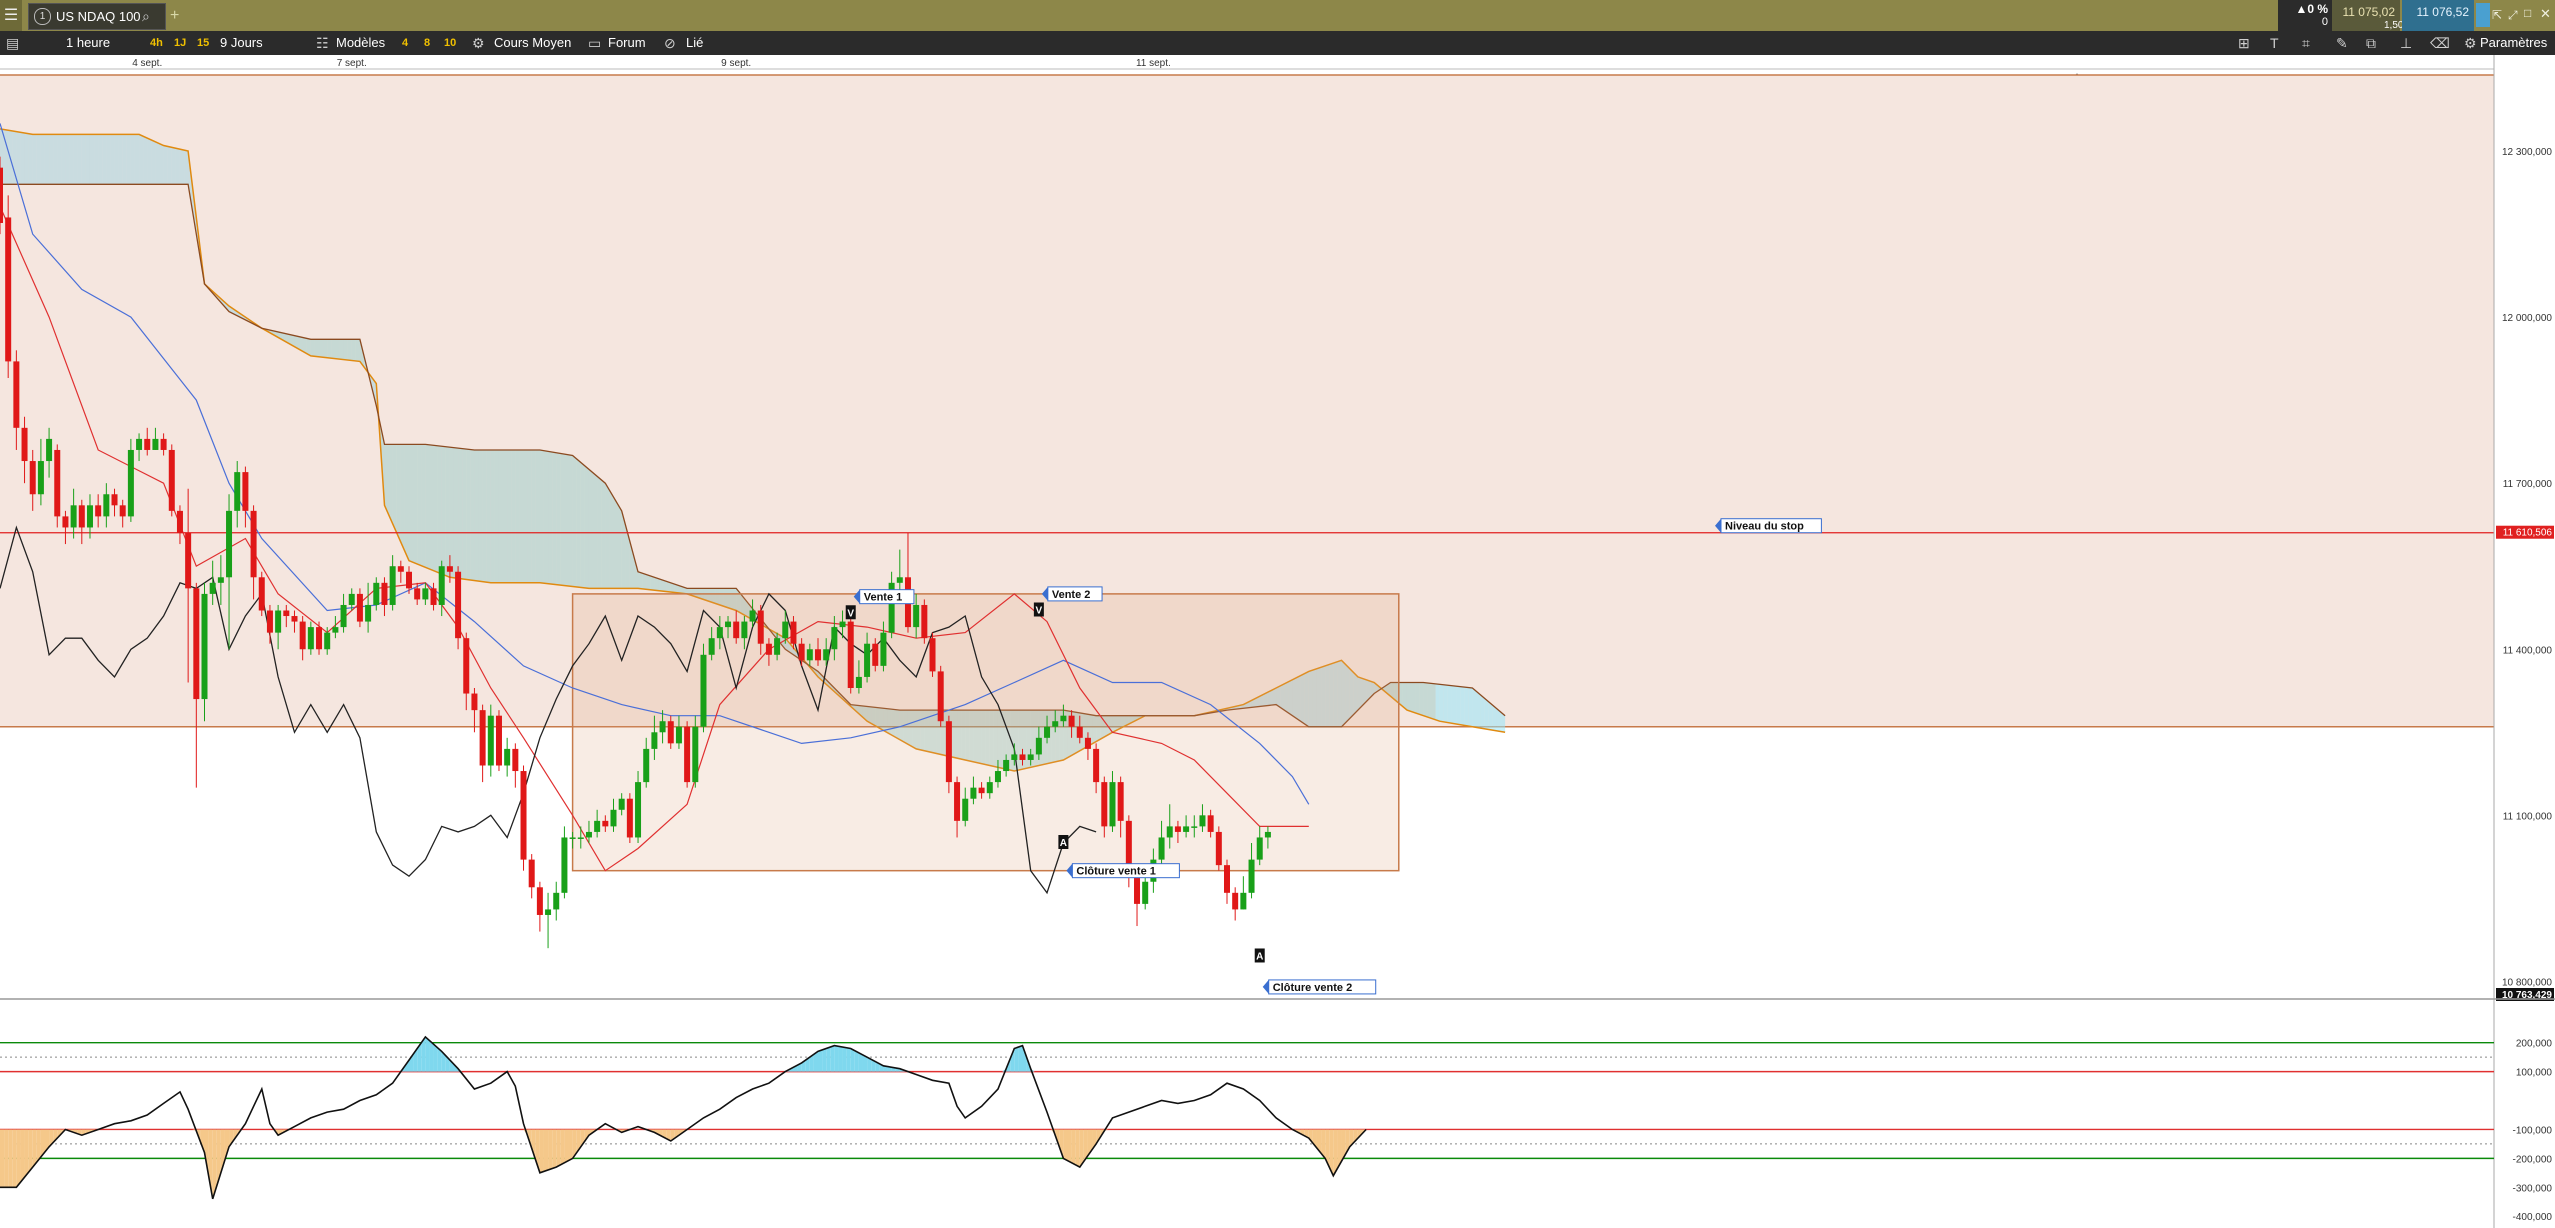  What do you see at coordinates (450, 43) in the screenshot?
I see `preset-10: 10` at bounding box center [450, 43].